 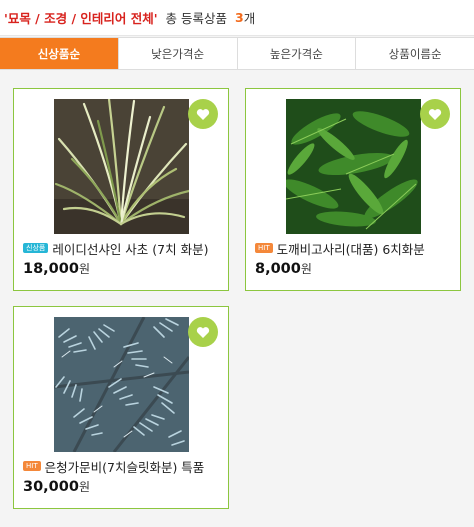 I want to click on tab-high-price: 높은가격순, so click(x=297, y=53).